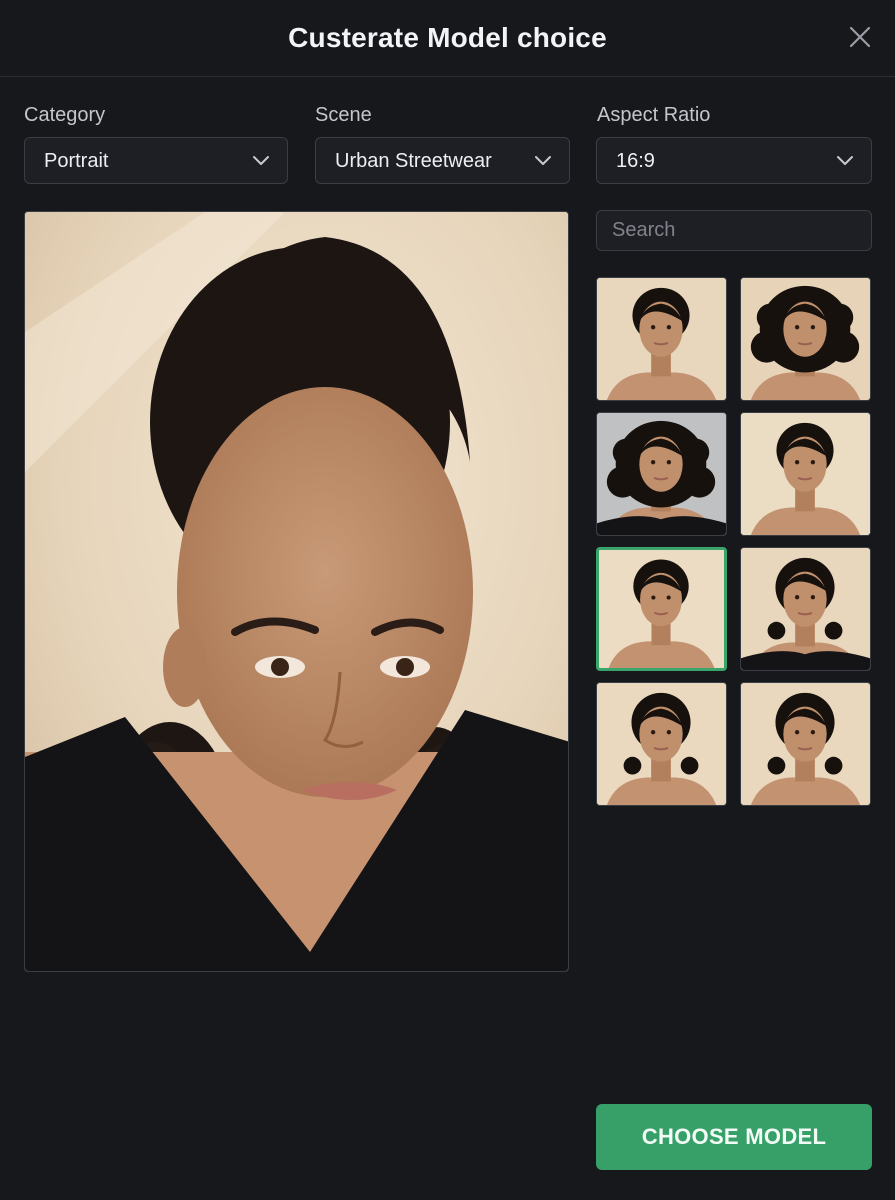  I want to click on dialog-header: Custerate Model choice, so click(447, 38).